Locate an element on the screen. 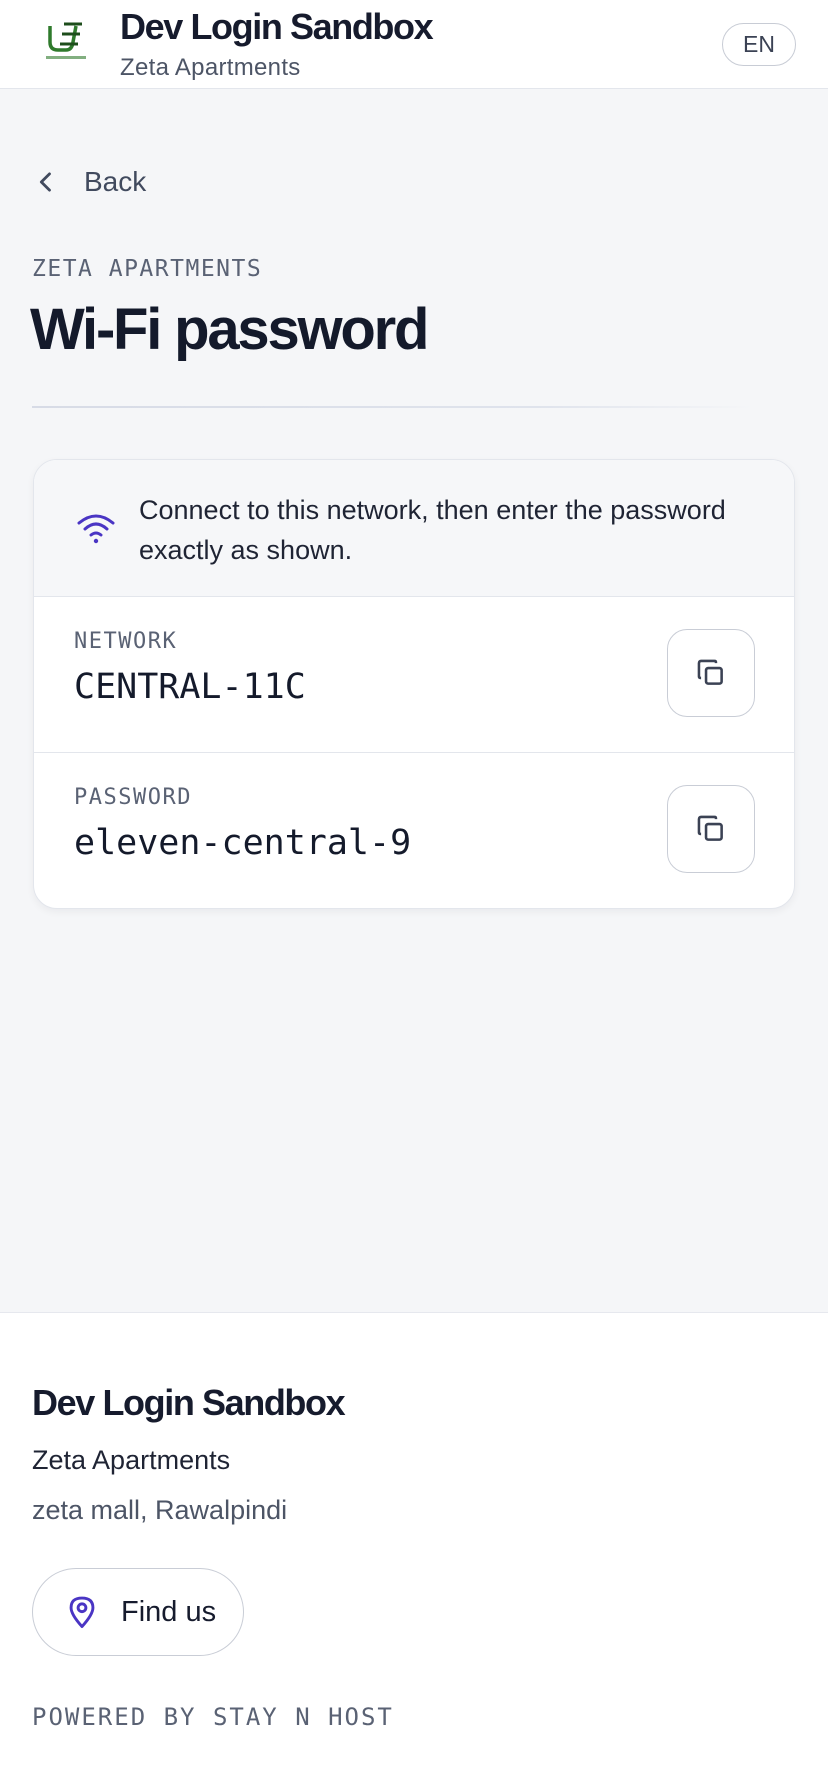 The width and height of the screenshot is (828, 1792). password-label: PASSWORD is located at coordinates (133, 797).